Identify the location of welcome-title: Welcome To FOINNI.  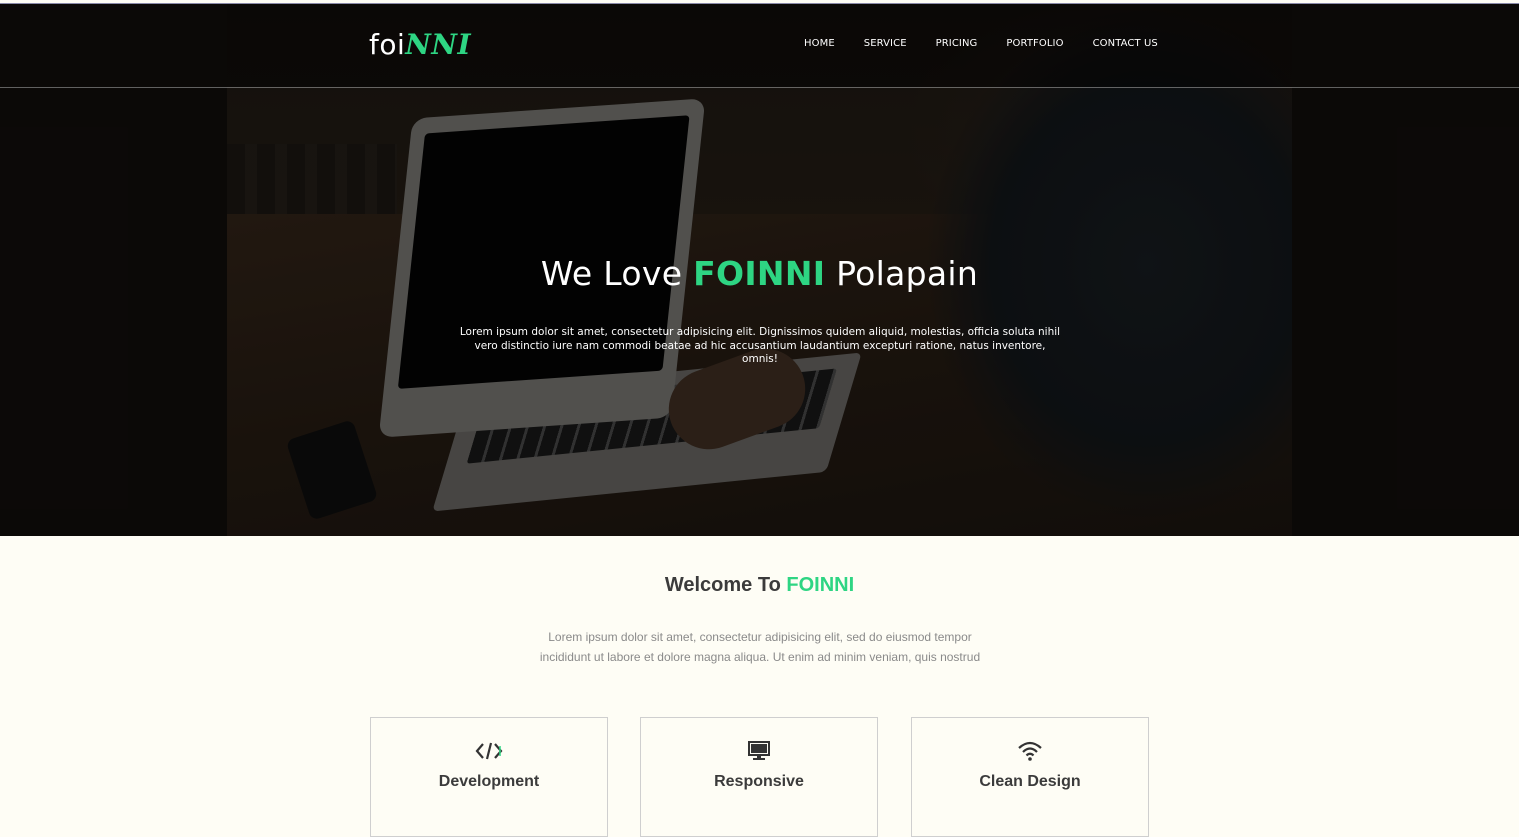
(759, 585).